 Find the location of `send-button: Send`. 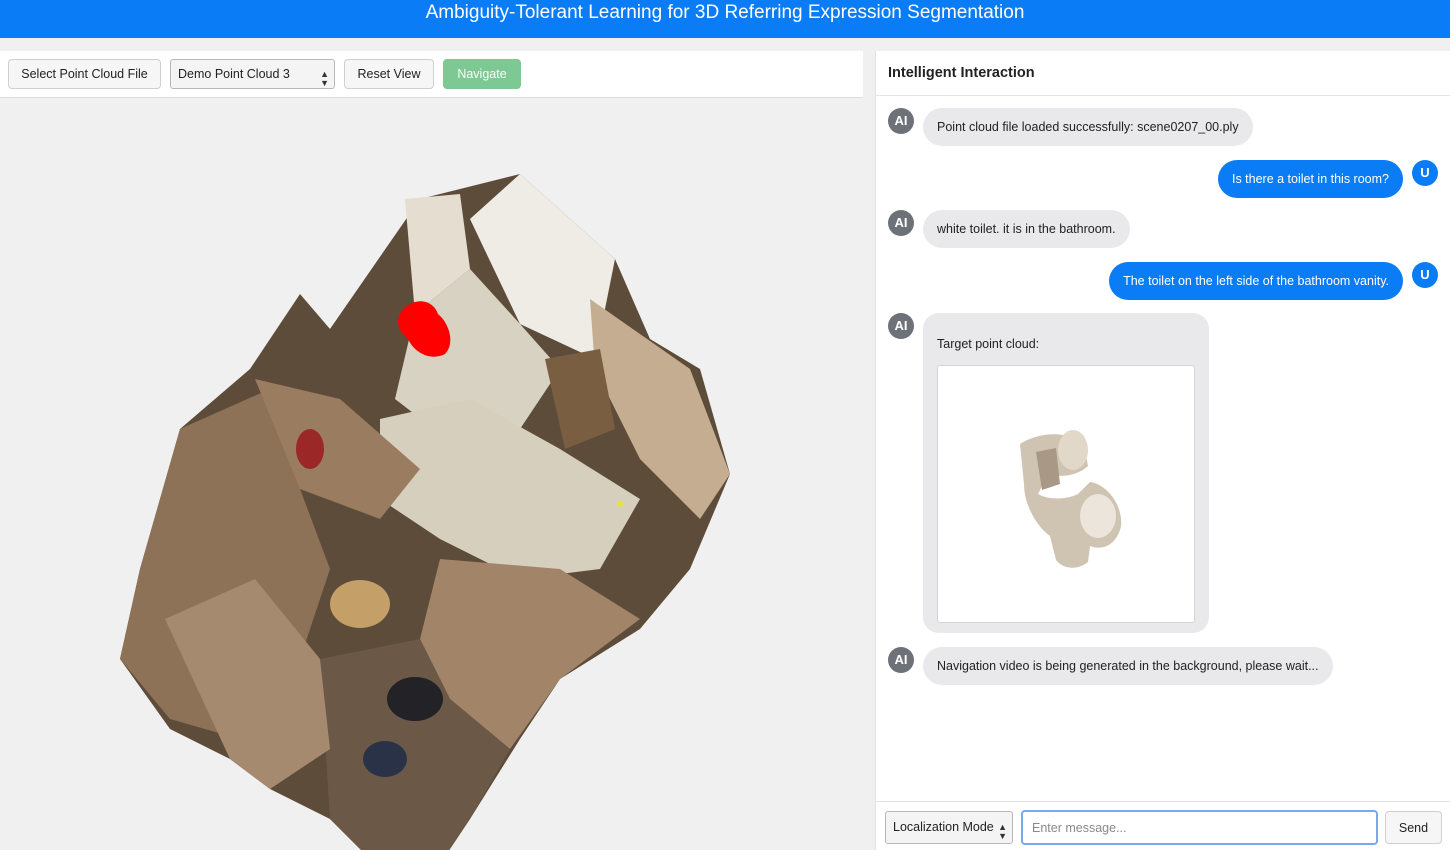

send-button: Send is located at coordinates (1413, 827).